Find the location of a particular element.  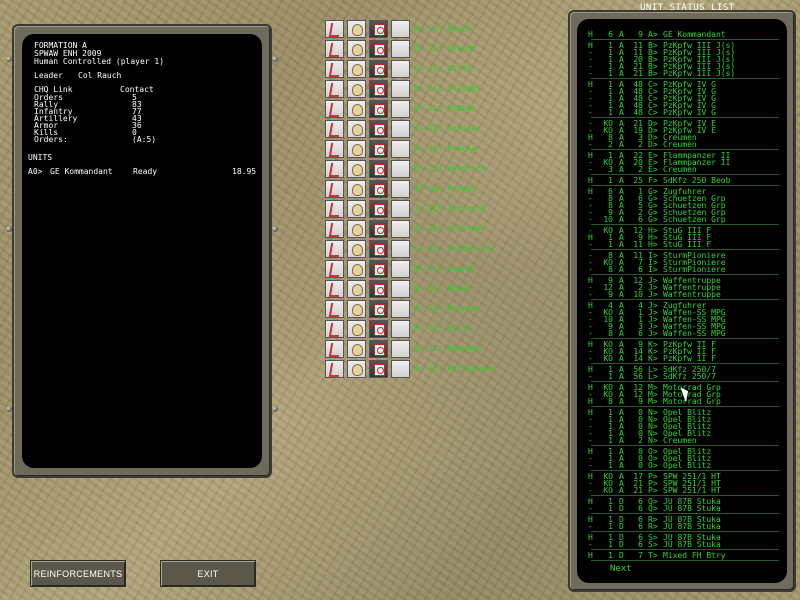

formation-leader: O> 1Lt Brunner is located at coordinates (447, 309).